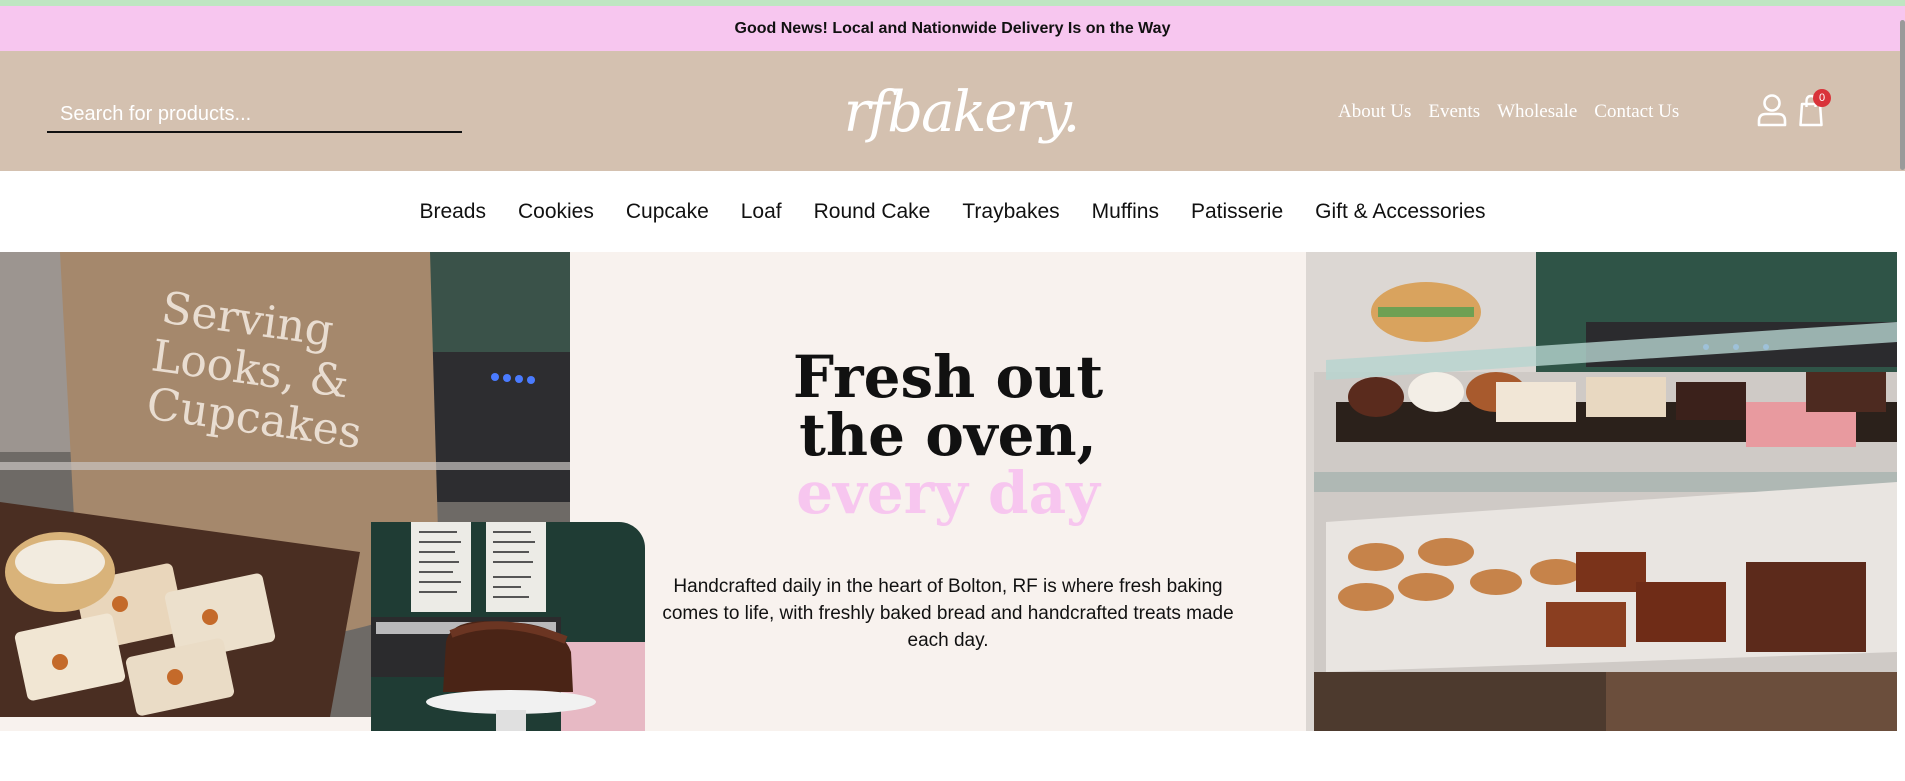 This screenshot has width=1905, height=781. I want to click on category-cupcake: Cupcake, so click(667, 212).